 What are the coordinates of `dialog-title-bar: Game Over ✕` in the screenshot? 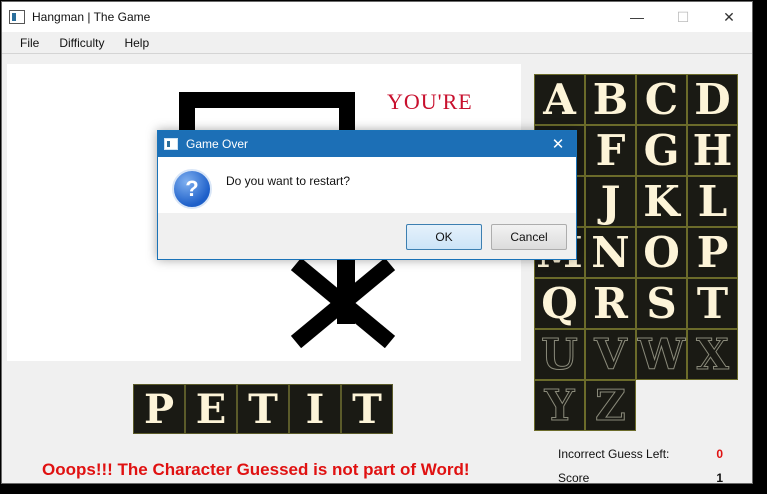 It's located at (367, 144).